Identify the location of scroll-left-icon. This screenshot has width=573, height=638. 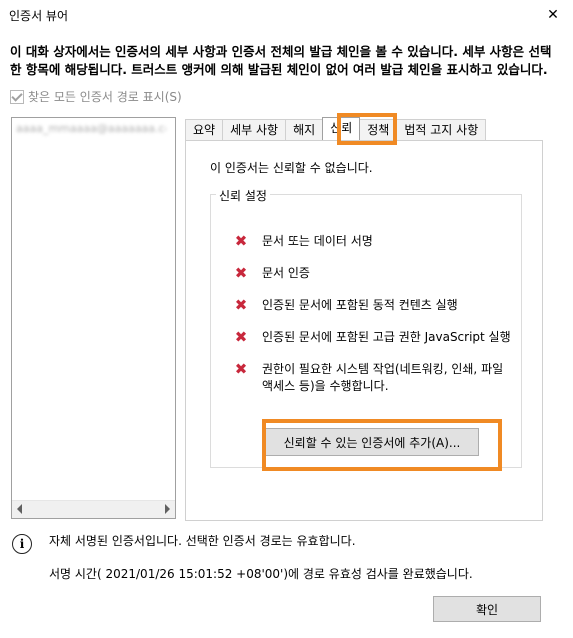
(19, 509).